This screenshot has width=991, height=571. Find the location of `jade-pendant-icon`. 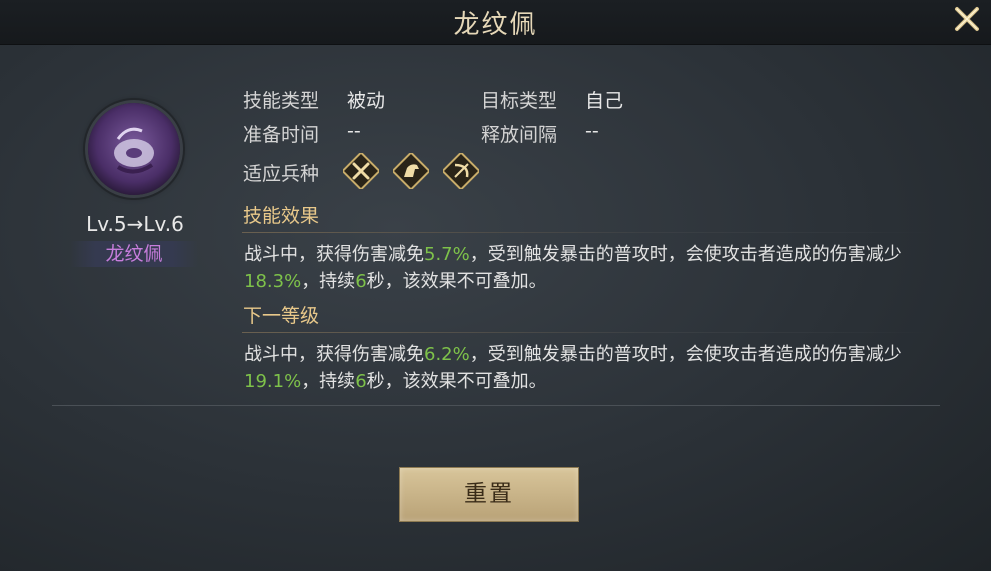

jade-pendant-icon is located at coordinates (134, 150).